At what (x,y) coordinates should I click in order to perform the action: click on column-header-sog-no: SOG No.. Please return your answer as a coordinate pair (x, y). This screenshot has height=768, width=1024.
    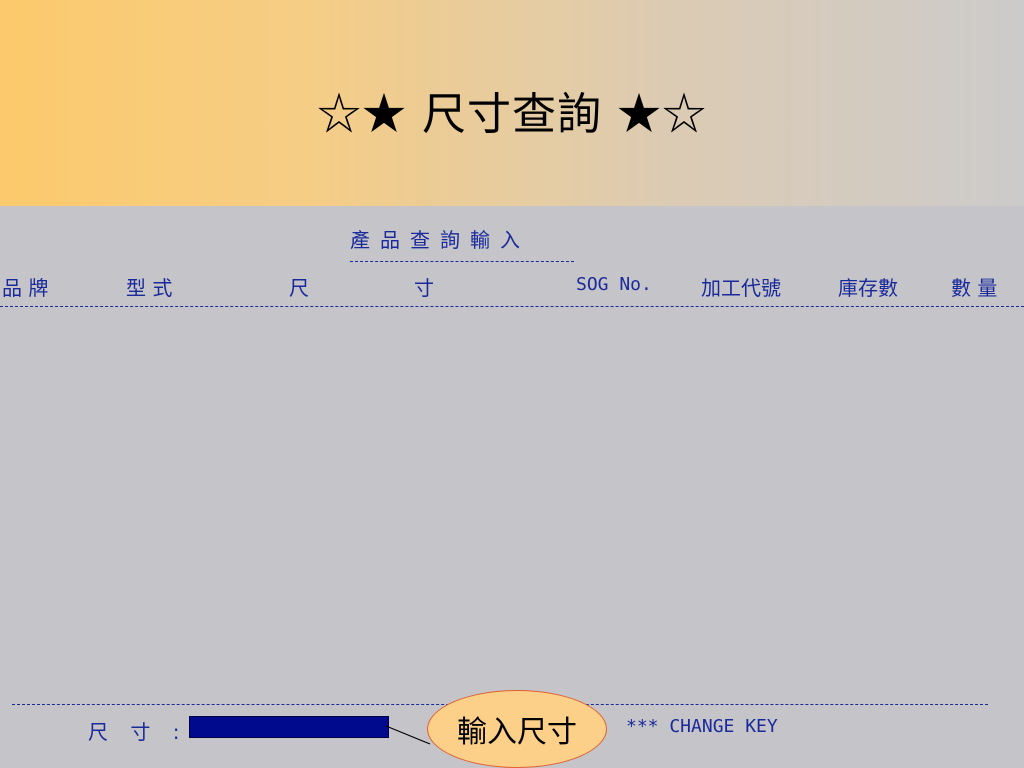
    Looking at the image, I should click on (614, 284).